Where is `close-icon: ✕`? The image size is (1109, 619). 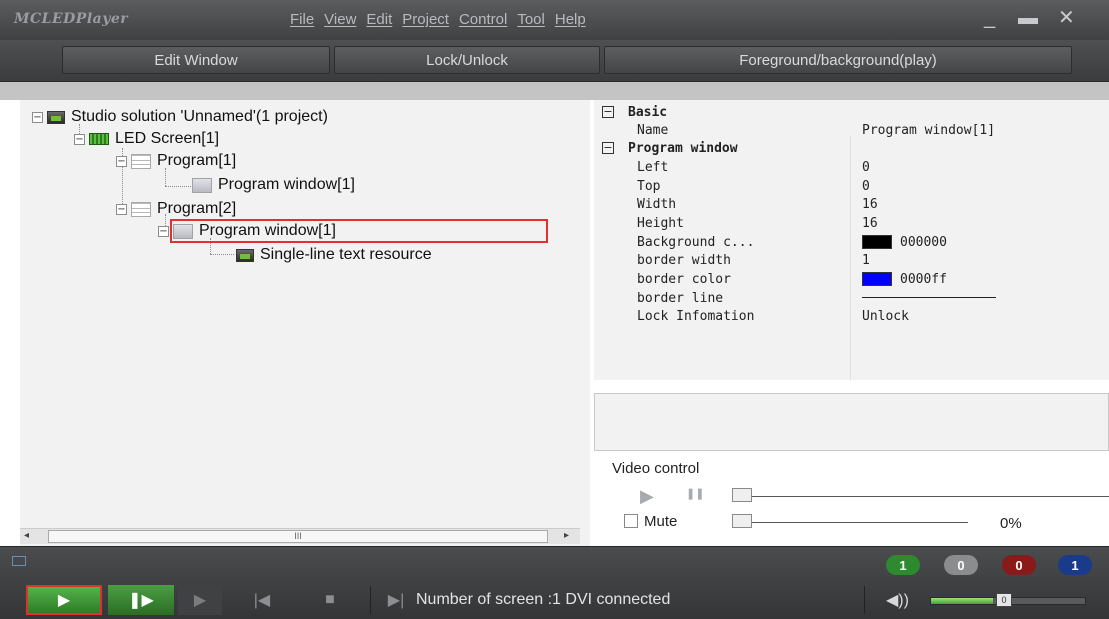 close-icon: ✕ is located at coordinates (1066, 18).